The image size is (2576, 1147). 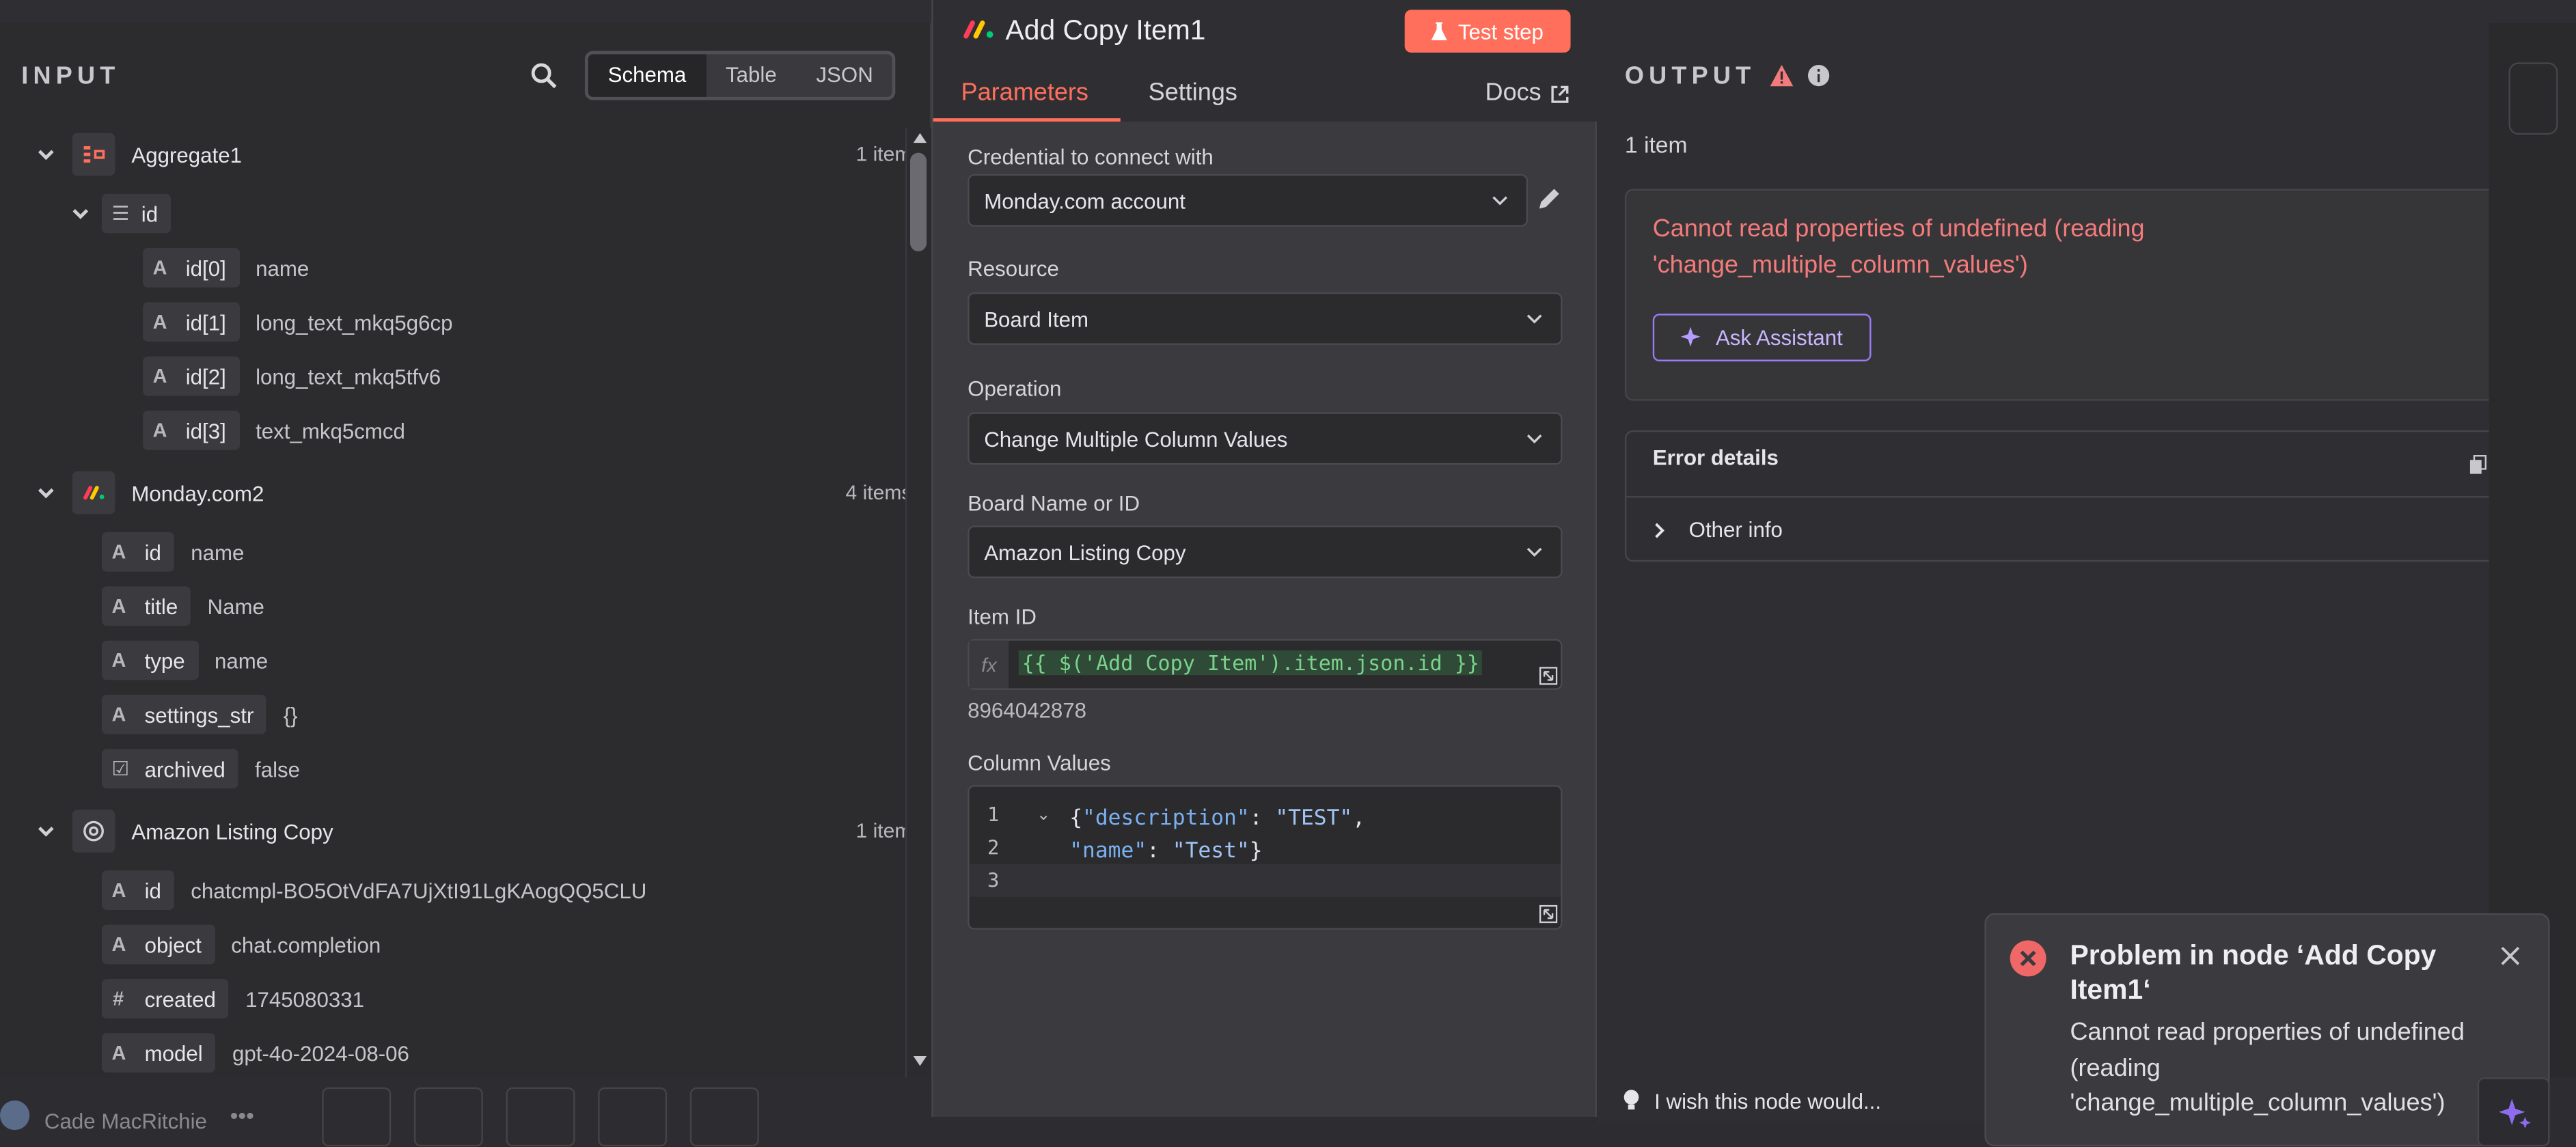 I want to click on field-value: {}, so click(x=290, y=714).